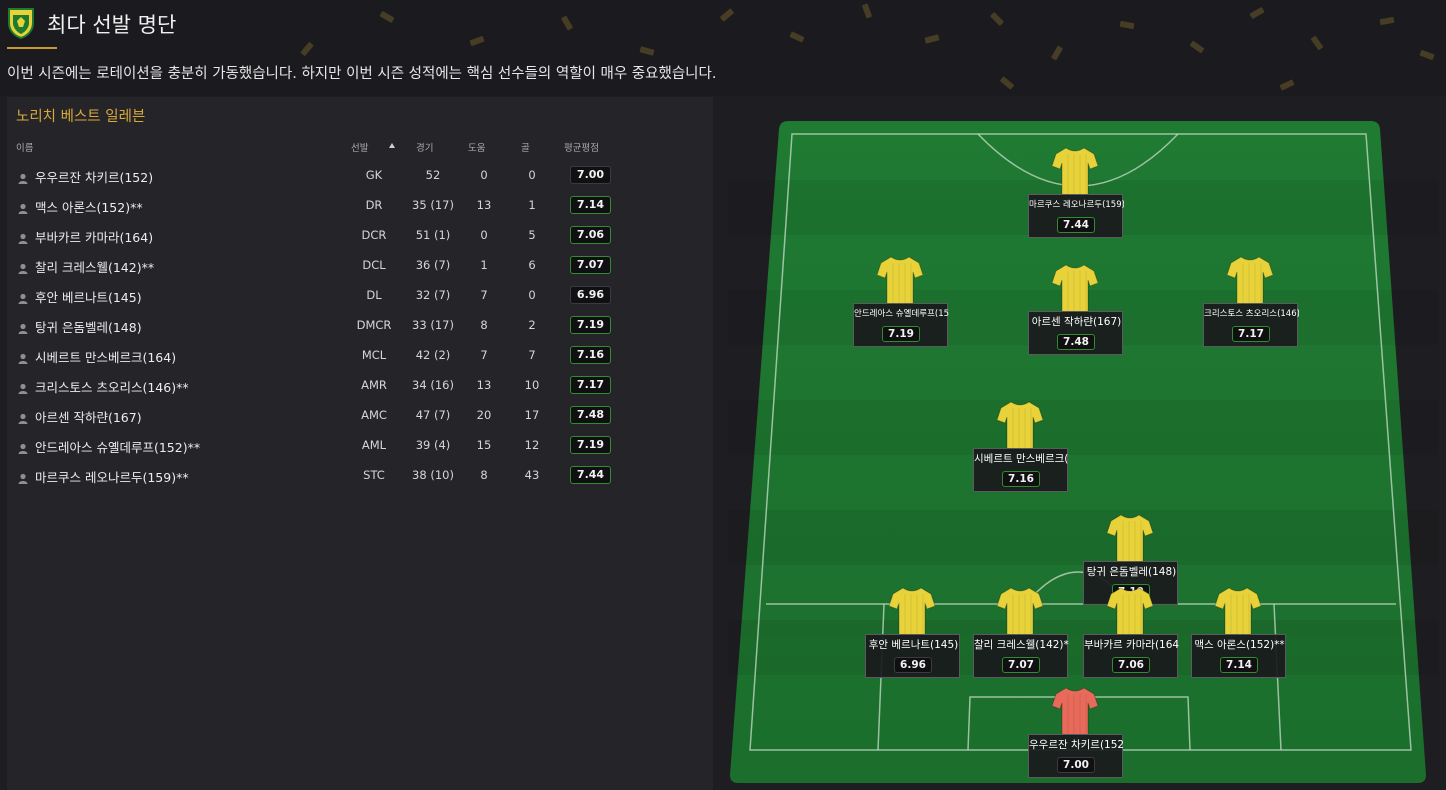 This screenshot has width=1446, height=790. What do you see at coordinates (88, 326) in the screenshot?
I see `player-name: 탕귀 은돔벨레(148)` at bounding box center [88, 326].